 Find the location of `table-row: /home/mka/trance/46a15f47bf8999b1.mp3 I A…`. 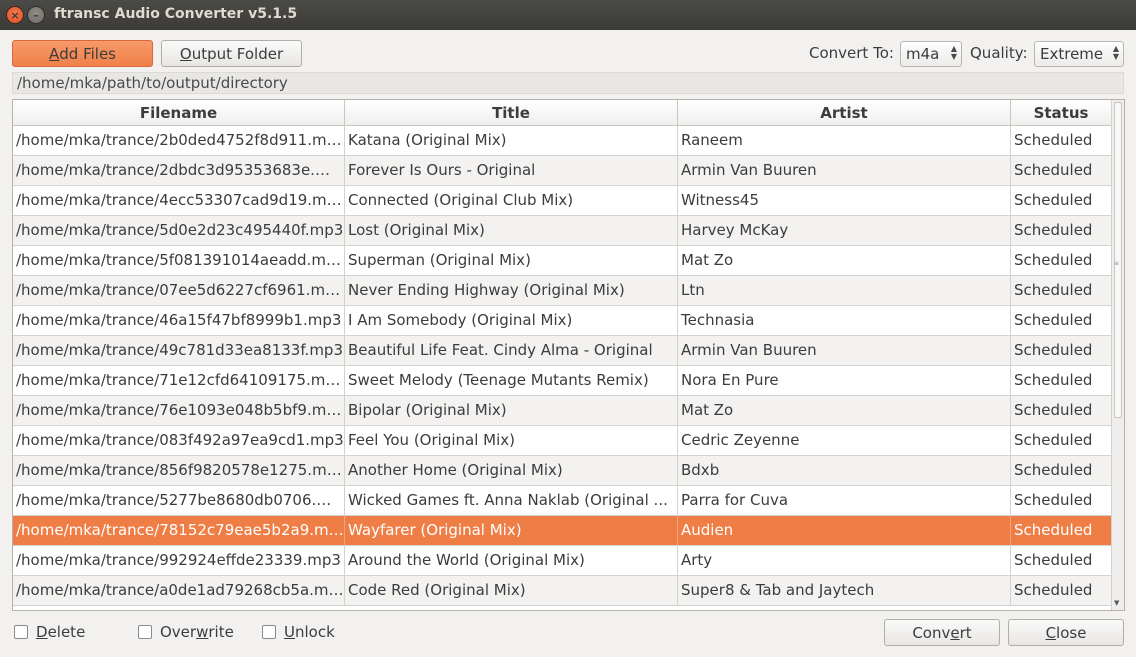

table-row: /home/mka/trance/46a15f47bf8999b1.mp3 I A… is located at coordinates (562, 321).